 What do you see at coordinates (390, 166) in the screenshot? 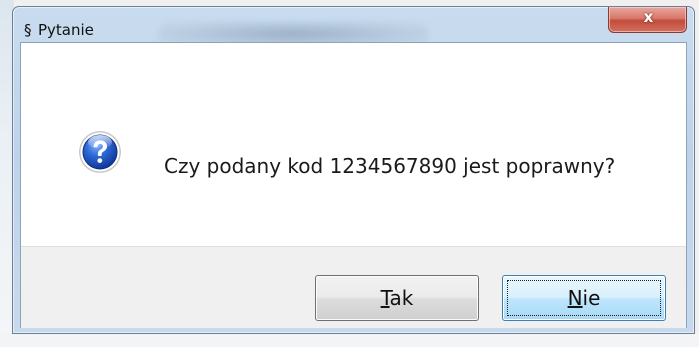
I see `dialog-message: Czy podany kod 1234567890 jest poprawny?` at bounding box center [390, 166].